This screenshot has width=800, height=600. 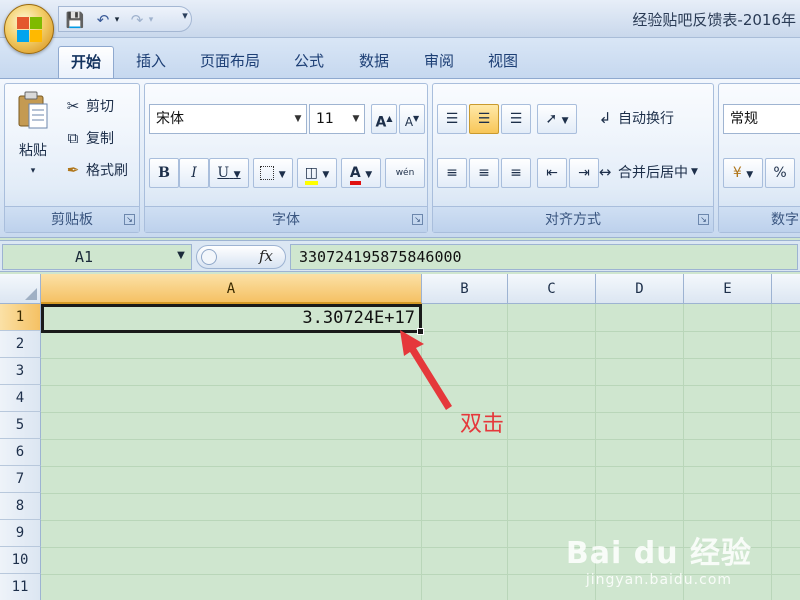 What do you see at coordinates (743, 173) in the screenshot?
I see `accounting-format-button: ¥ ▼` at bounding box center [743, 173].